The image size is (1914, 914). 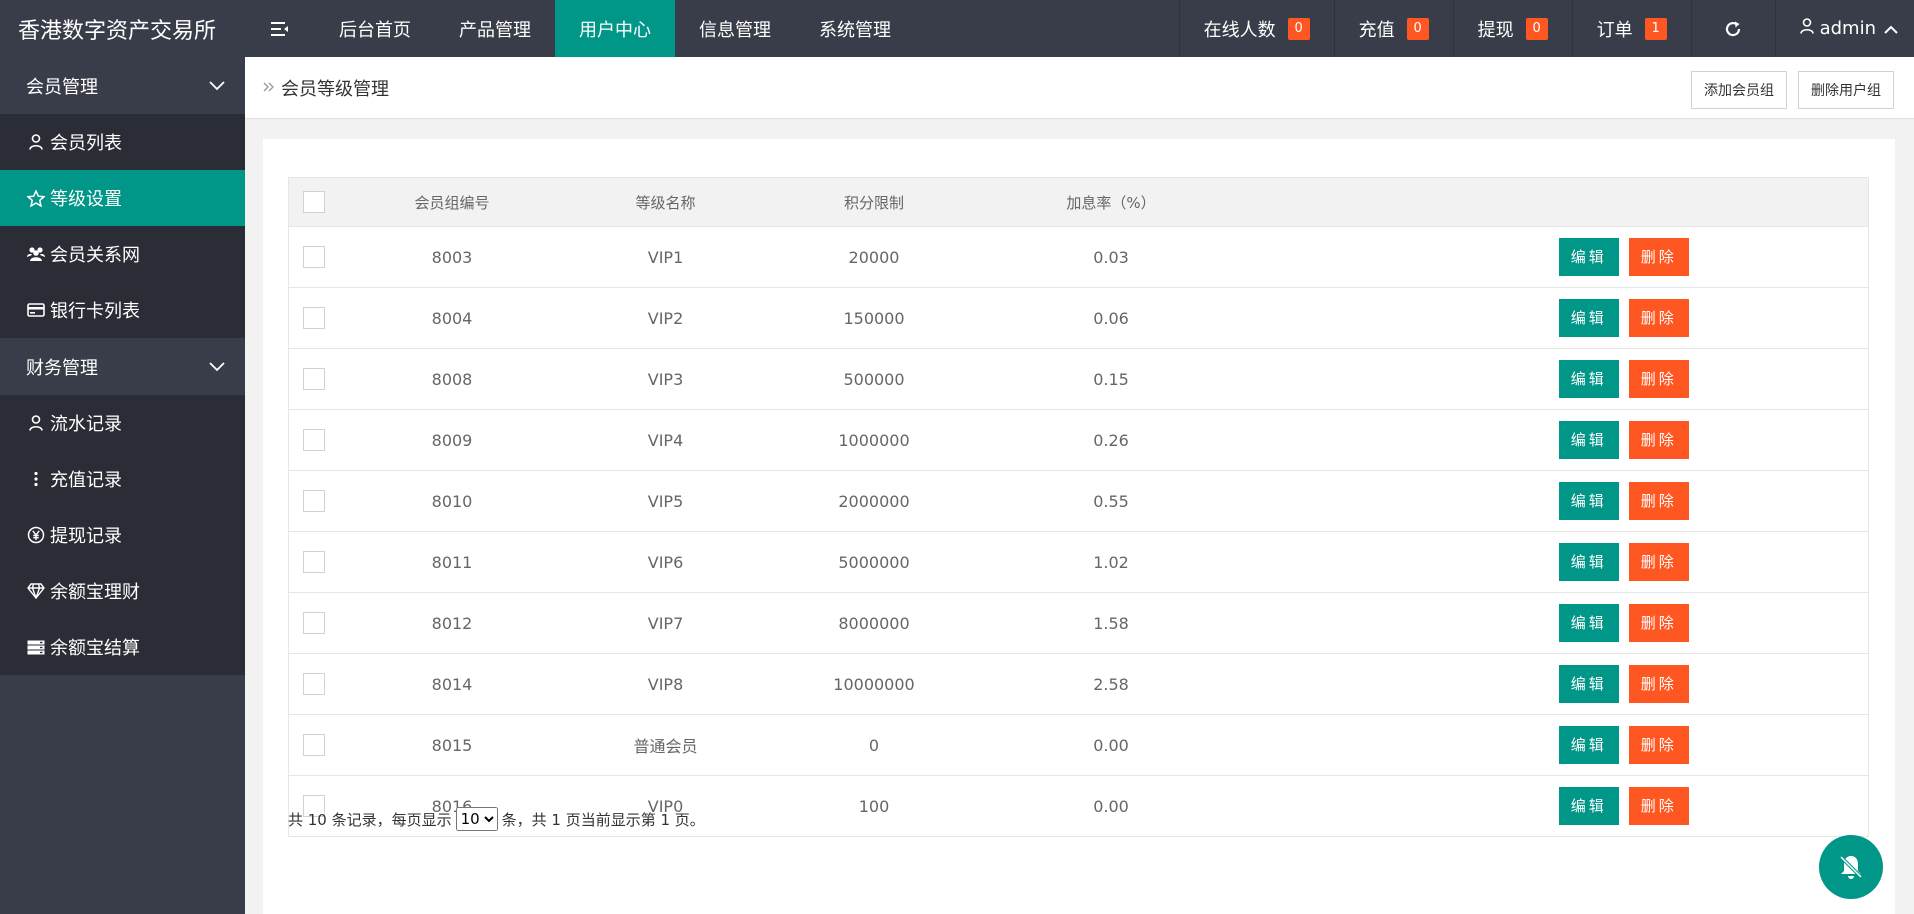 What do you see at coordinates (86, 424) in the screenshot?
I see `sidebar-item-label: 流水记录` at bounding box center [86, 424].